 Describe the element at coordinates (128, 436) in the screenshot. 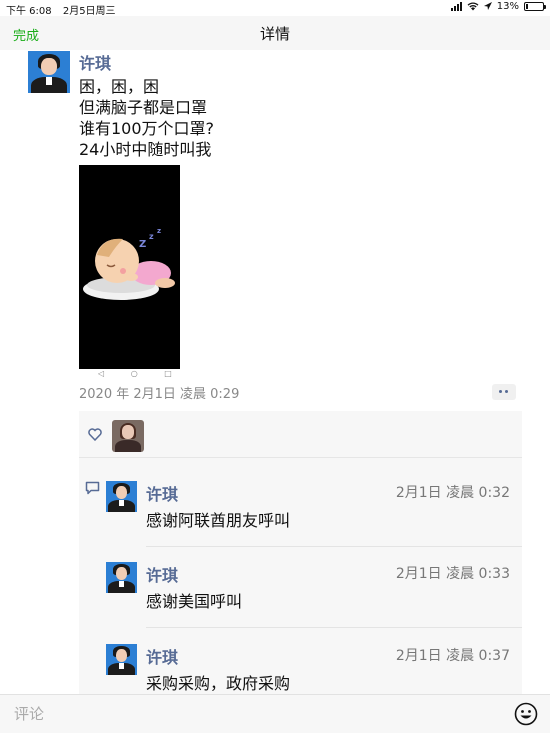

I see `liker-avatar` at that location.